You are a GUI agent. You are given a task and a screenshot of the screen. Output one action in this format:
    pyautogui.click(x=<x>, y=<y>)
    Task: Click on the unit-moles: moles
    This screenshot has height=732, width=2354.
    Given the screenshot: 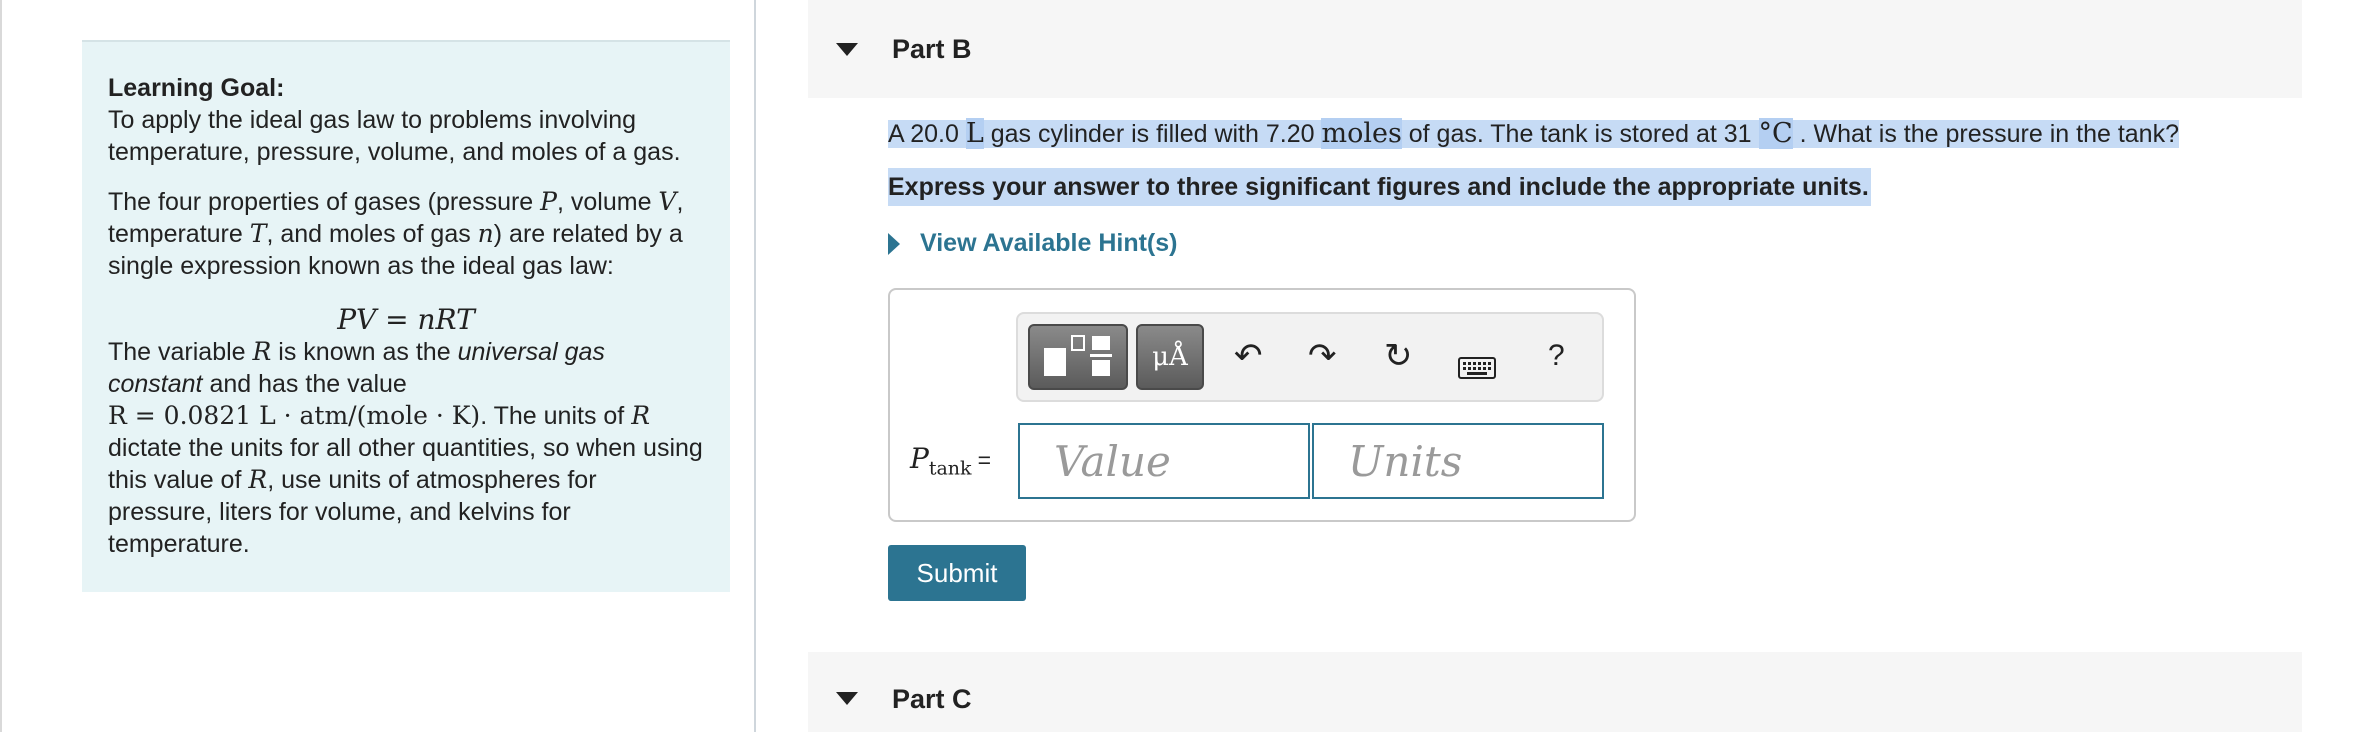 What is the action you would take?
    pyautogui.click(x=1361, y=133)
    